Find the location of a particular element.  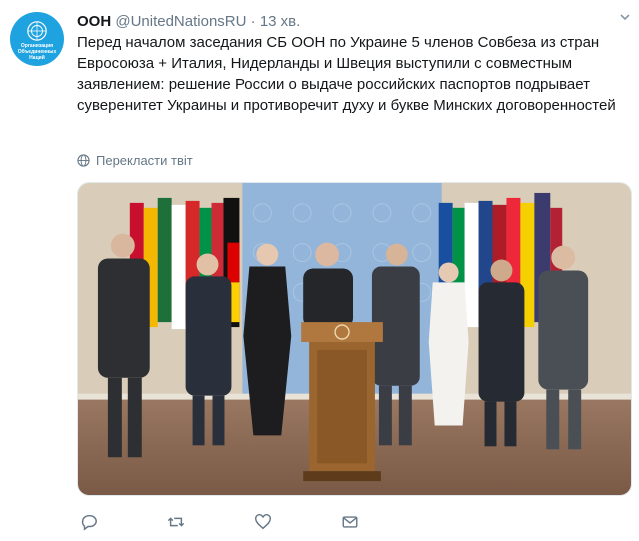

translate-label: Перекласти твіт is located at coordinates (144, 160).